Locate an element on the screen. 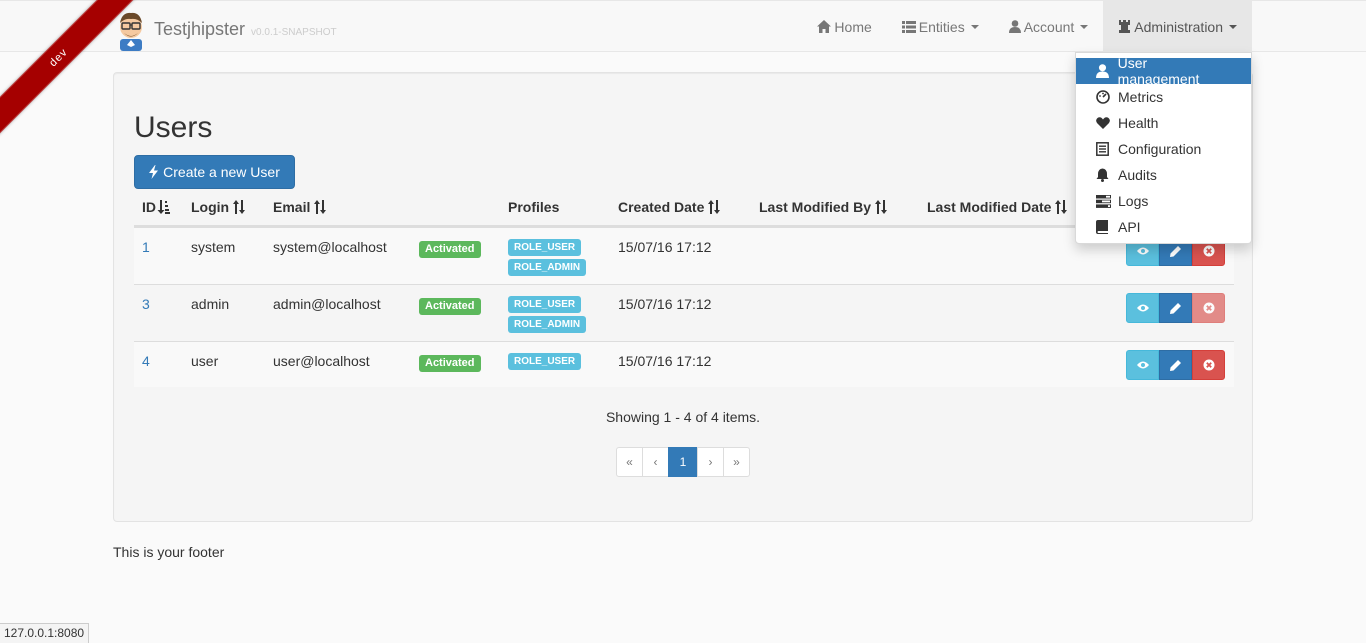 This screenshot has width=1366, height=643. roles-cell: ROLE_USER ROLE_ADMIN is located at coordinates (547, 316).